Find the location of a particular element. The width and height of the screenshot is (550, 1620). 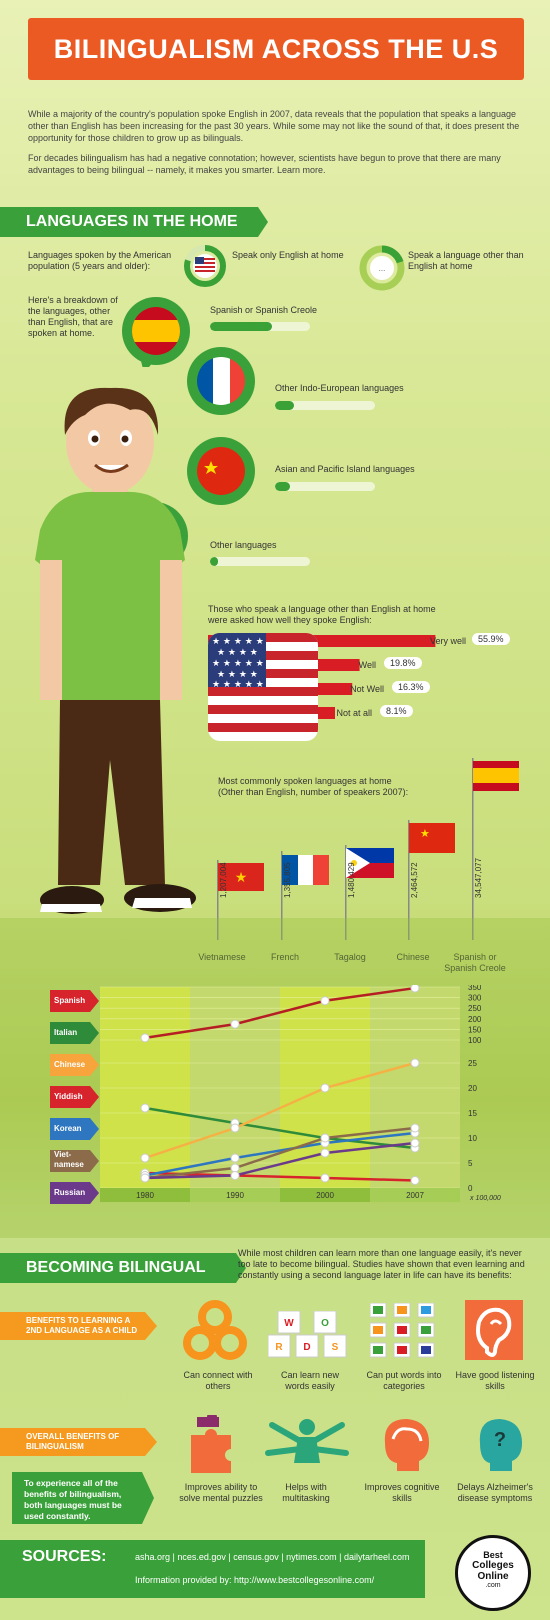

english-only-label: Speak only English at home is located at coordinates (288, 255).